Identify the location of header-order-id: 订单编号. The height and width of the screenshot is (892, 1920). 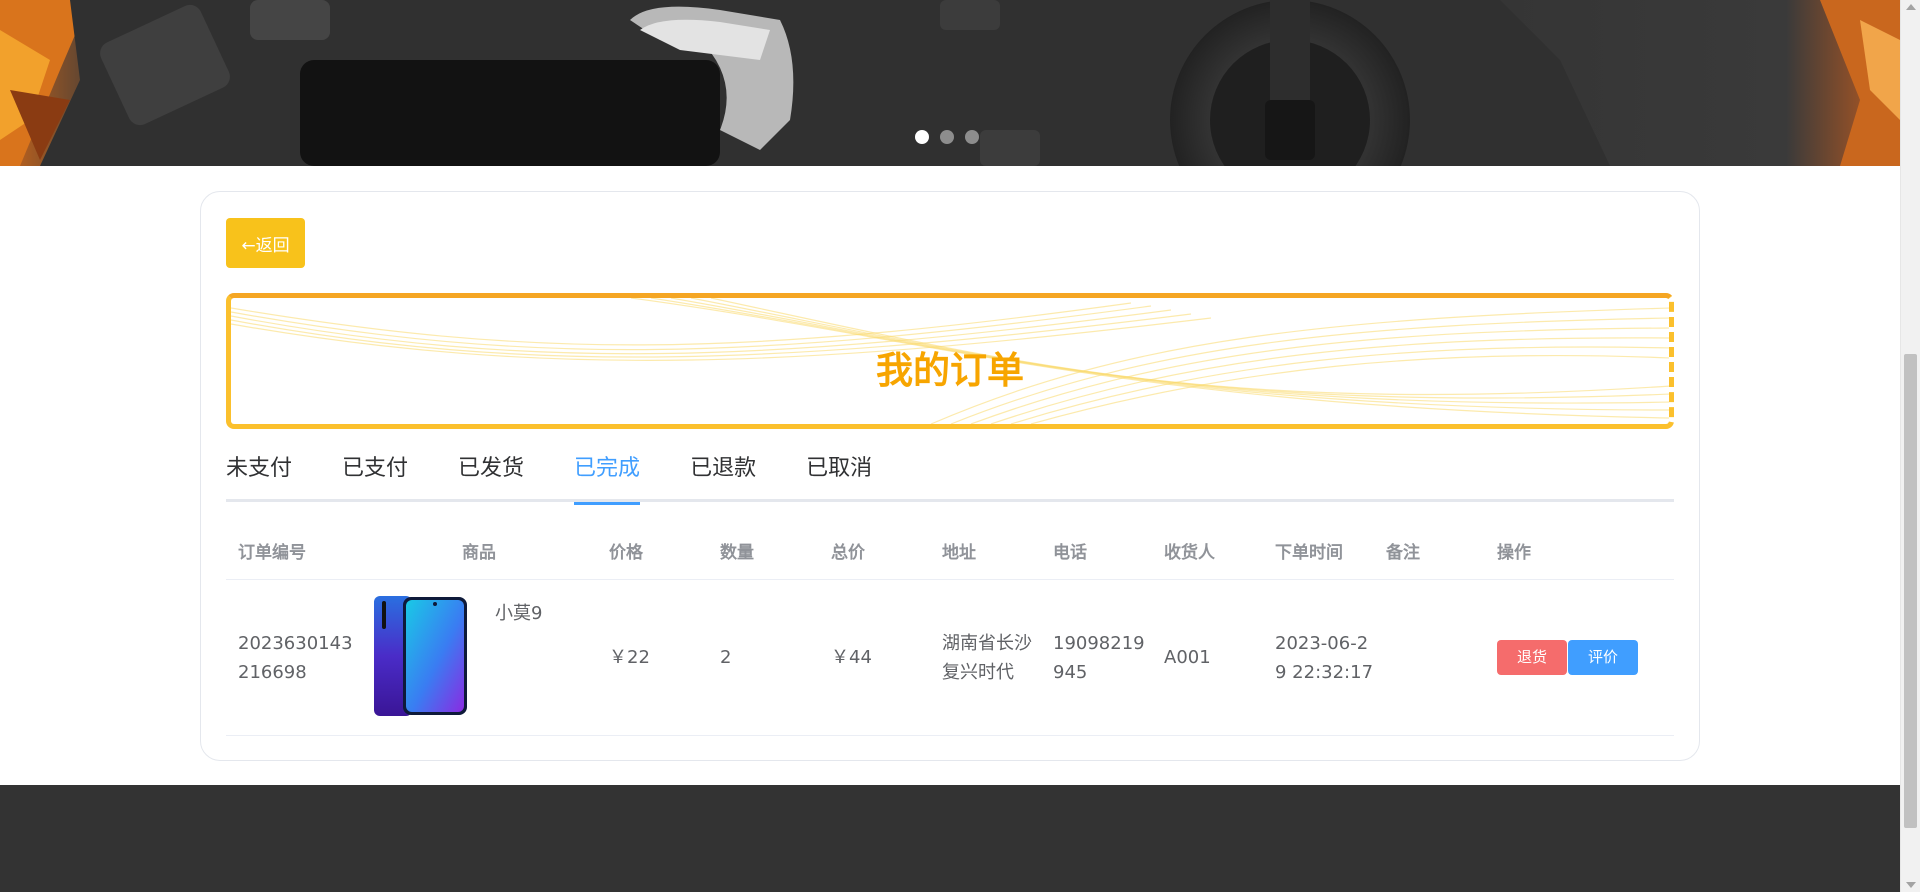
(272, 553).